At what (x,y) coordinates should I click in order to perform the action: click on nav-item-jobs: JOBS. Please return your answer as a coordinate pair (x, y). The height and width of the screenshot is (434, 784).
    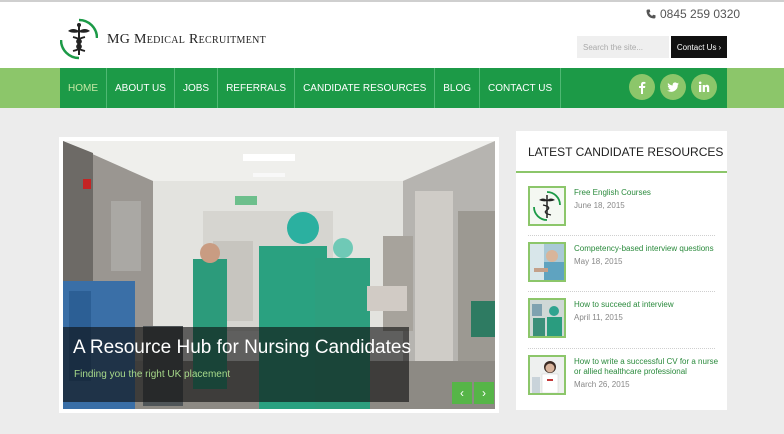
    Looking at the image, I should click on (197, 88).